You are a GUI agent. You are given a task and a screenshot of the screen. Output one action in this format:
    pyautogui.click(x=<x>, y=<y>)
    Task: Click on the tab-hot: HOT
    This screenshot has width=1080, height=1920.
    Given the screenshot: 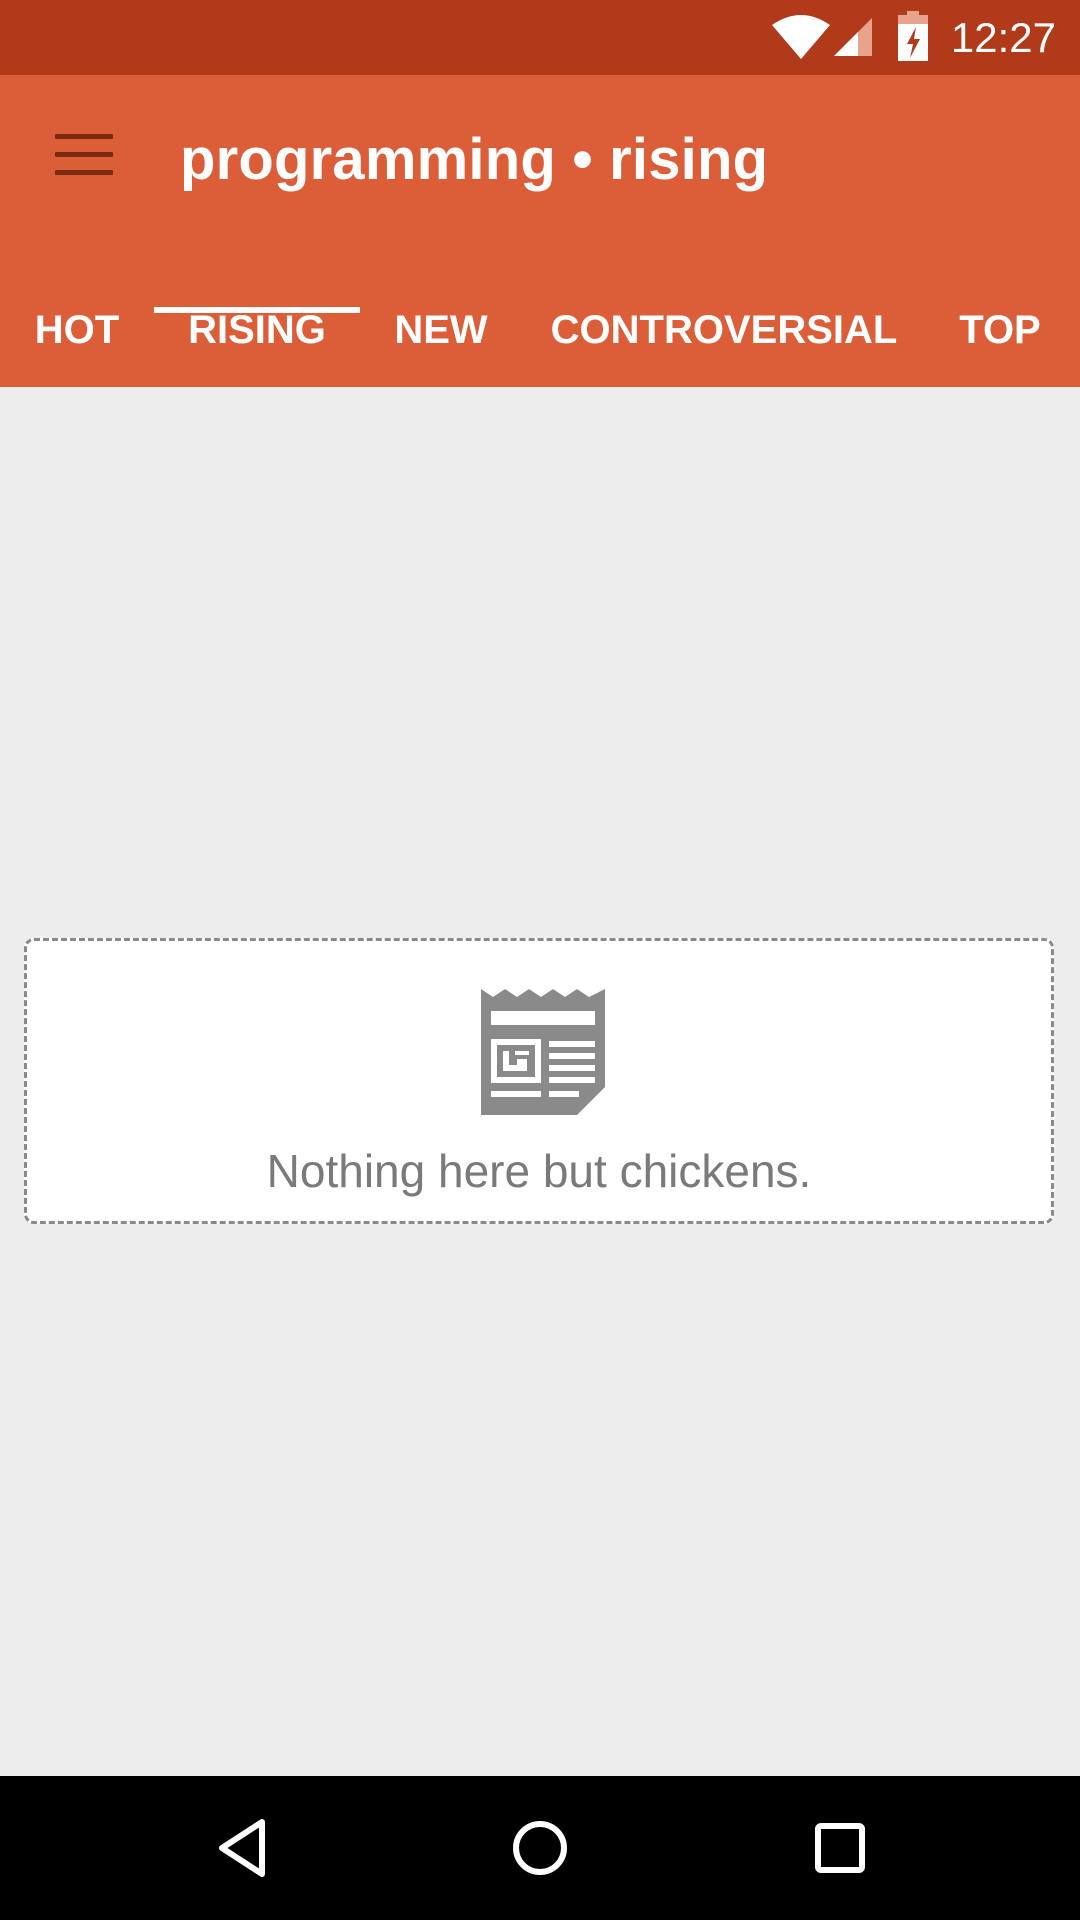 What is the action you would take?
    pyautogui.click(x=77, y=330)
    